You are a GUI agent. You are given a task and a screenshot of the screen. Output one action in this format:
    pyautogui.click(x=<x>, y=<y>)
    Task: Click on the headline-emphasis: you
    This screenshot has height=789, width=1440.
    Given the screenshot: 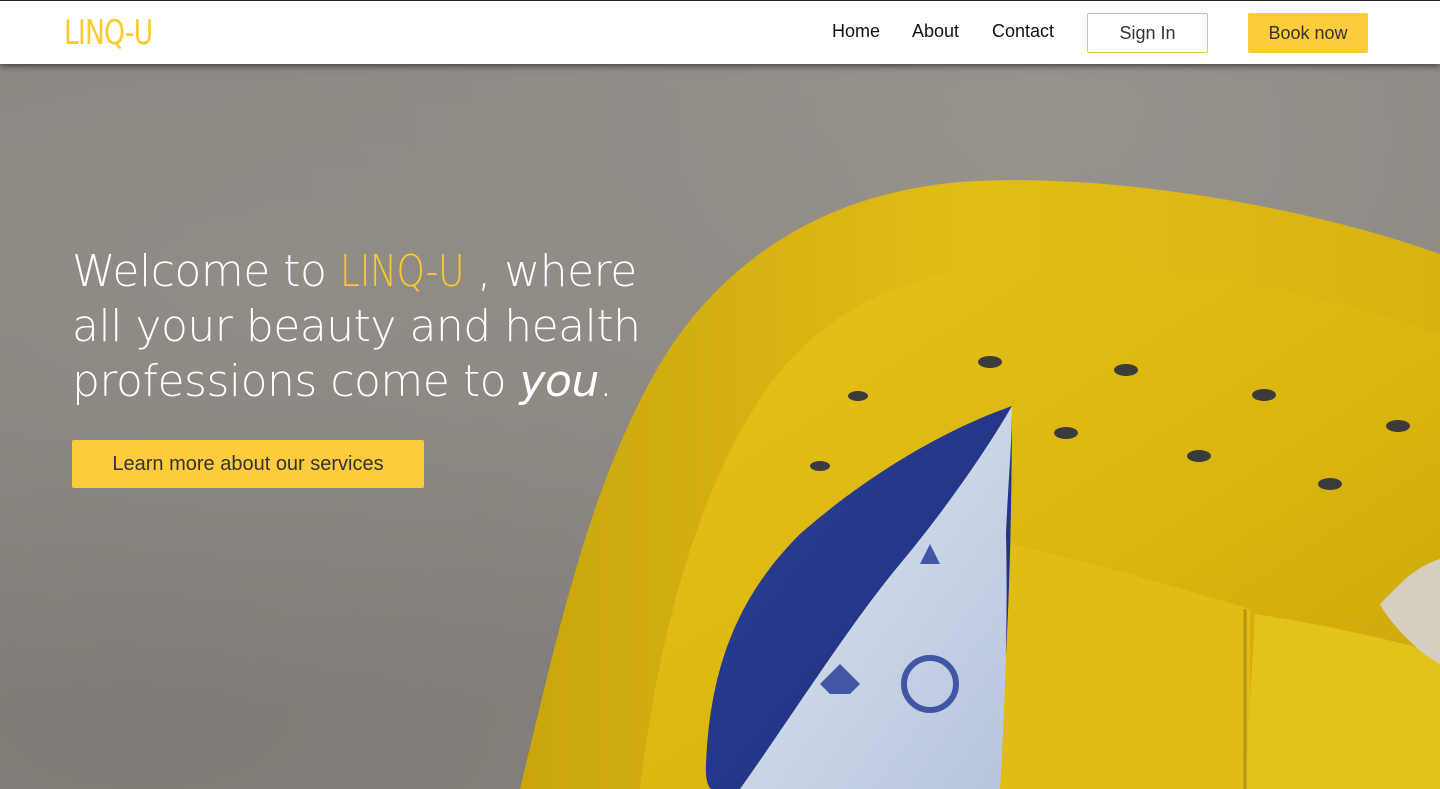 What is the action you would take?
    pyautogui.click(x=559, y=381)
    